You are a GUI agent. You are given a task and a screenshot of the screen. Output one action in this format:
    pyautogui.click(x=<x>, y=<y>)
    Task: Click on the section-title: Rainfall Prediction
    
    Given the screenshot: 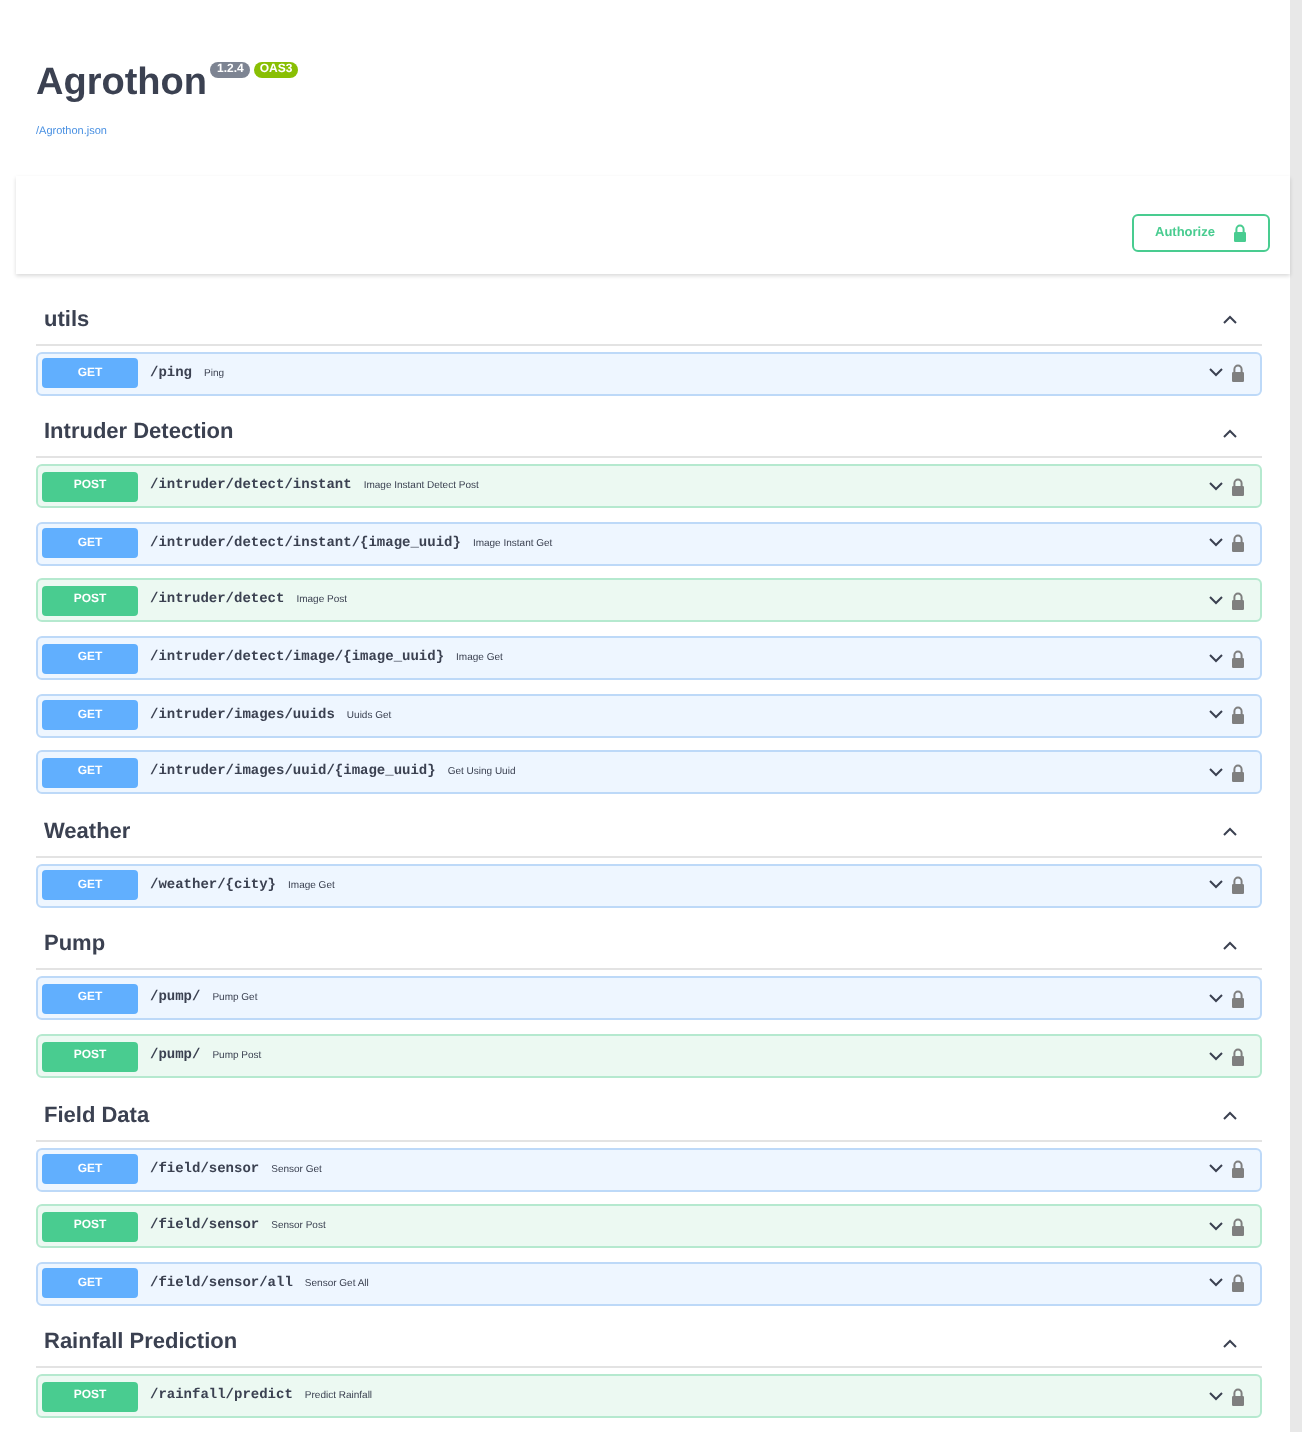 What is the action you would take?
    pyautogui.click(x=141, y=1342)
    